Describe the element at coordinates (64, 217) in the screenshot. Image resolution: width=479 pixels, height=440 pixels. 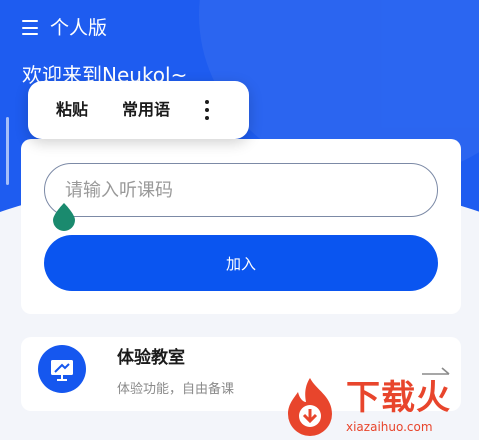
I see `text-cursor-handle-icon` at that location.